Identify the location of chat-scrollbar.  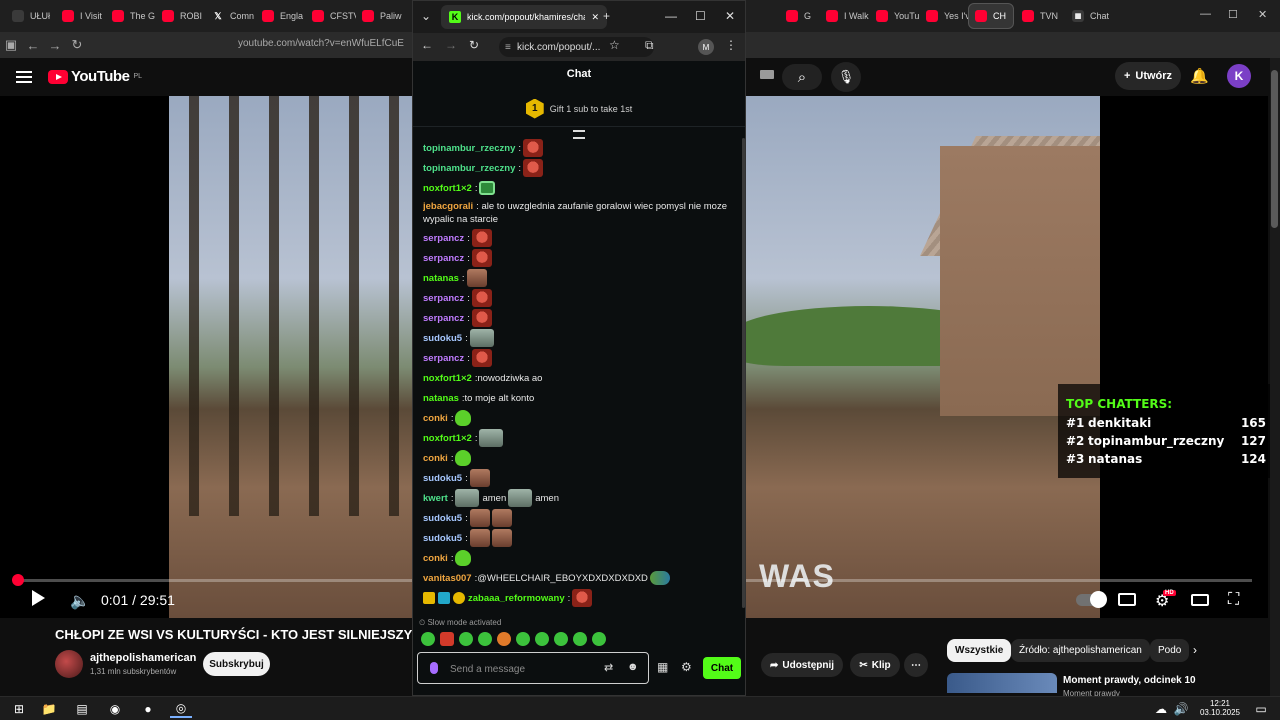
(743, 373).